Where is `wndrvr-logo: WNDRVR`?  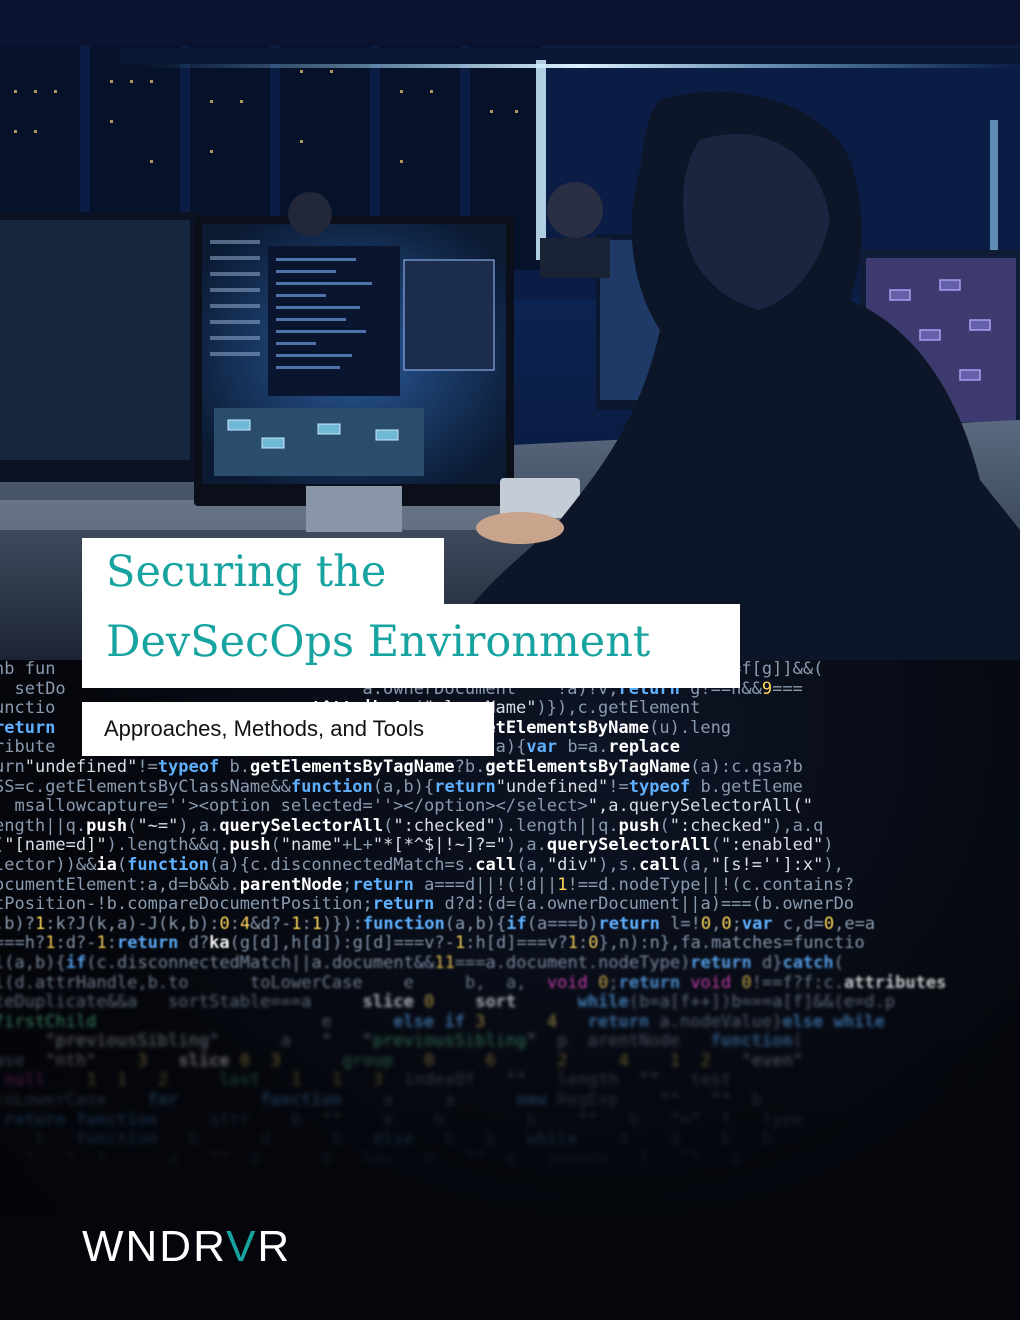
wndrvr-logo: WNDRVR is located at coordinates (186, 1247).